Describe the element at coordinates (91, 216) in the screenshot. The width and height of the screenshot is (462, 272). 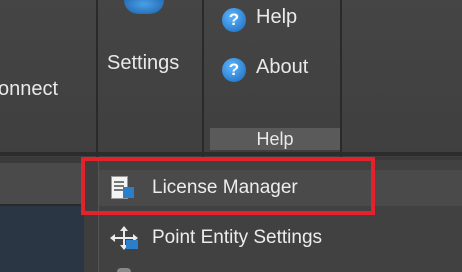
I see `menu-icon-strip` at that location.